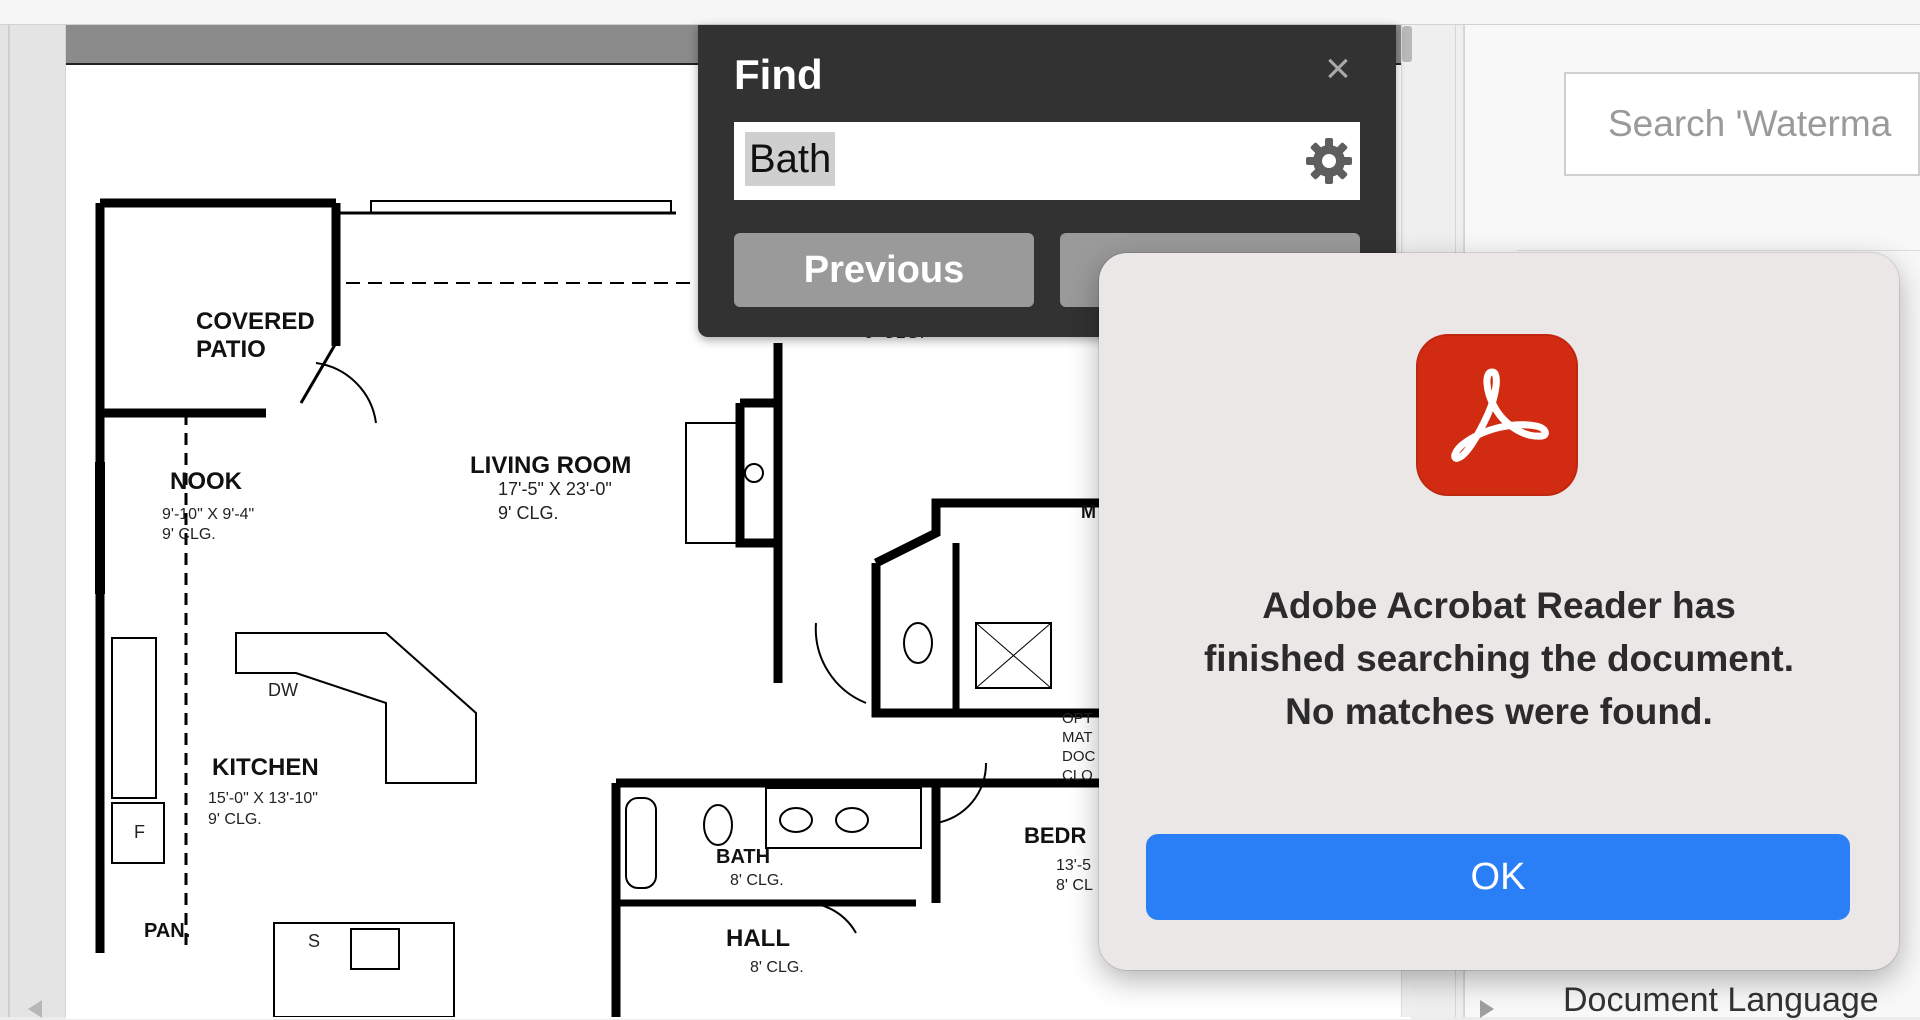 The image size is (1920, 1020). What do you see at coordinates (33, 521) in the screenshot?
I see `left-gutter` at bounding box center [33, 521].